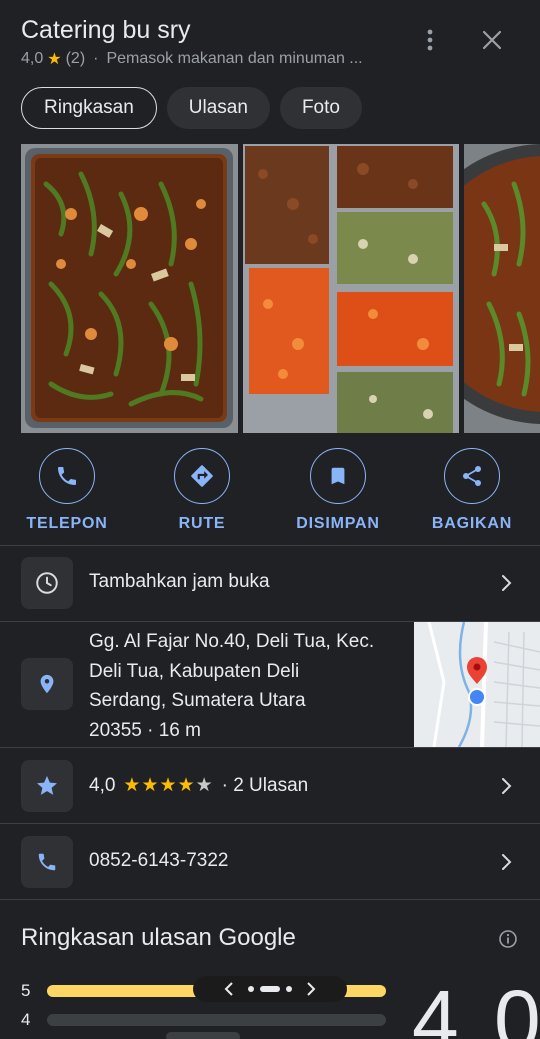 This screenshot has width=540, height=1039. I want to click on photo-pager, so click(270, 989).